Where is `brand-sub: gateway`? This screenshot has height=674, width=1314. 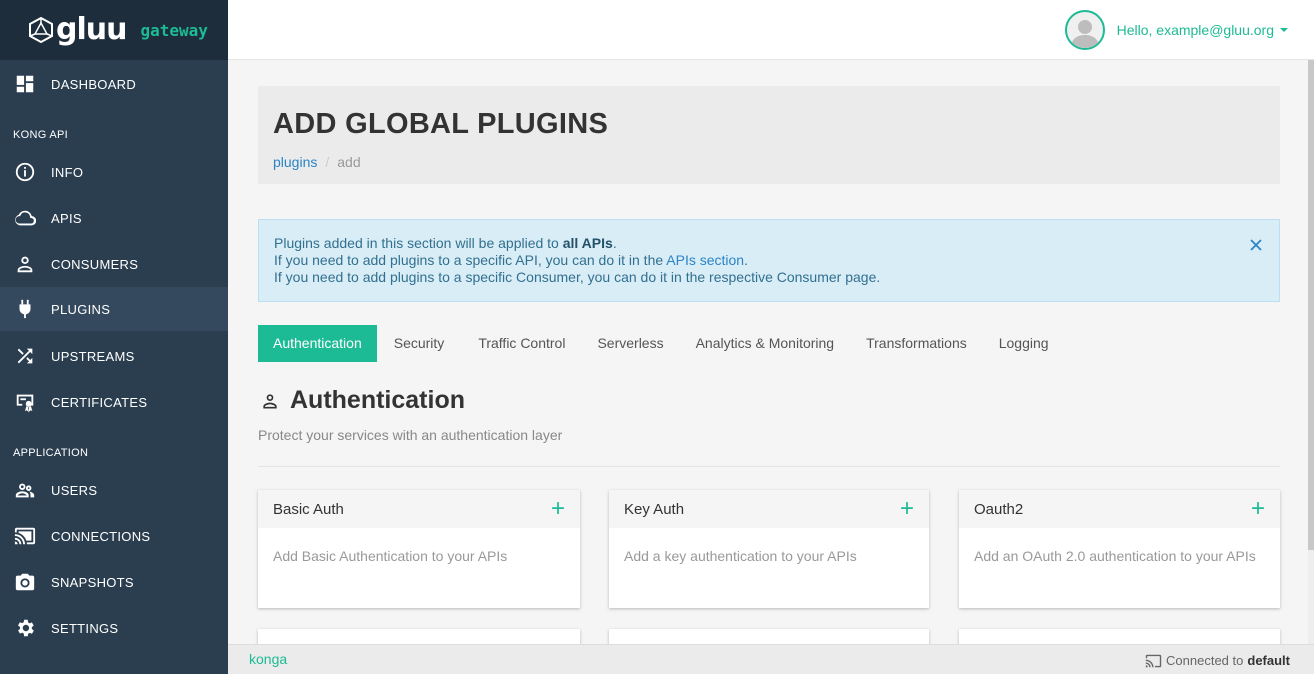 brand-sub: gateway is located at coordinates (174, 30).